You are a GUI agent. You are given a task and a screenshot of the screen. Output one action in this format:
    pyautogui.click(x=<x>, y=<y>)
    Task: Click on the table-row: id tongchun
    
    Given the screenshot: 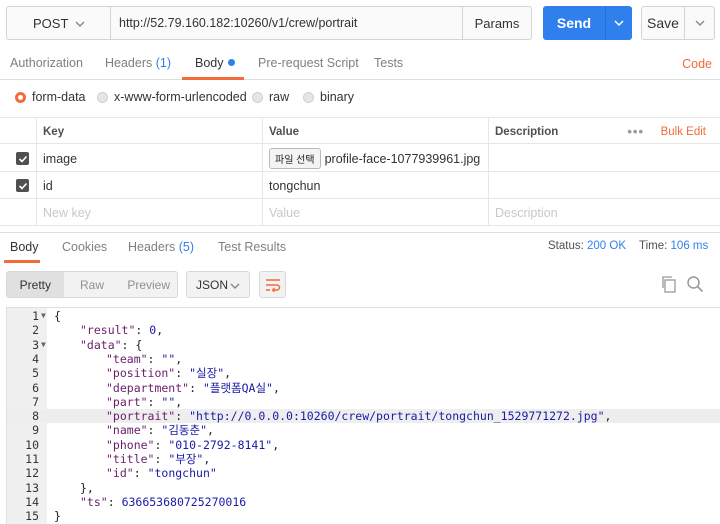 What is the action you would take?
    pyautogui.click(x=360, y=185)
    